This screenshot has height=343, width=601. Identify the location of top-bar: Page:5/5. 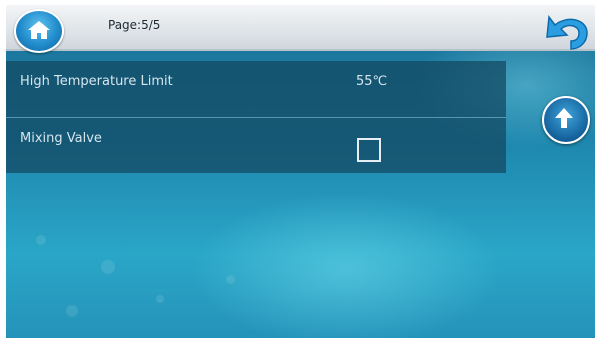
(300, 29).